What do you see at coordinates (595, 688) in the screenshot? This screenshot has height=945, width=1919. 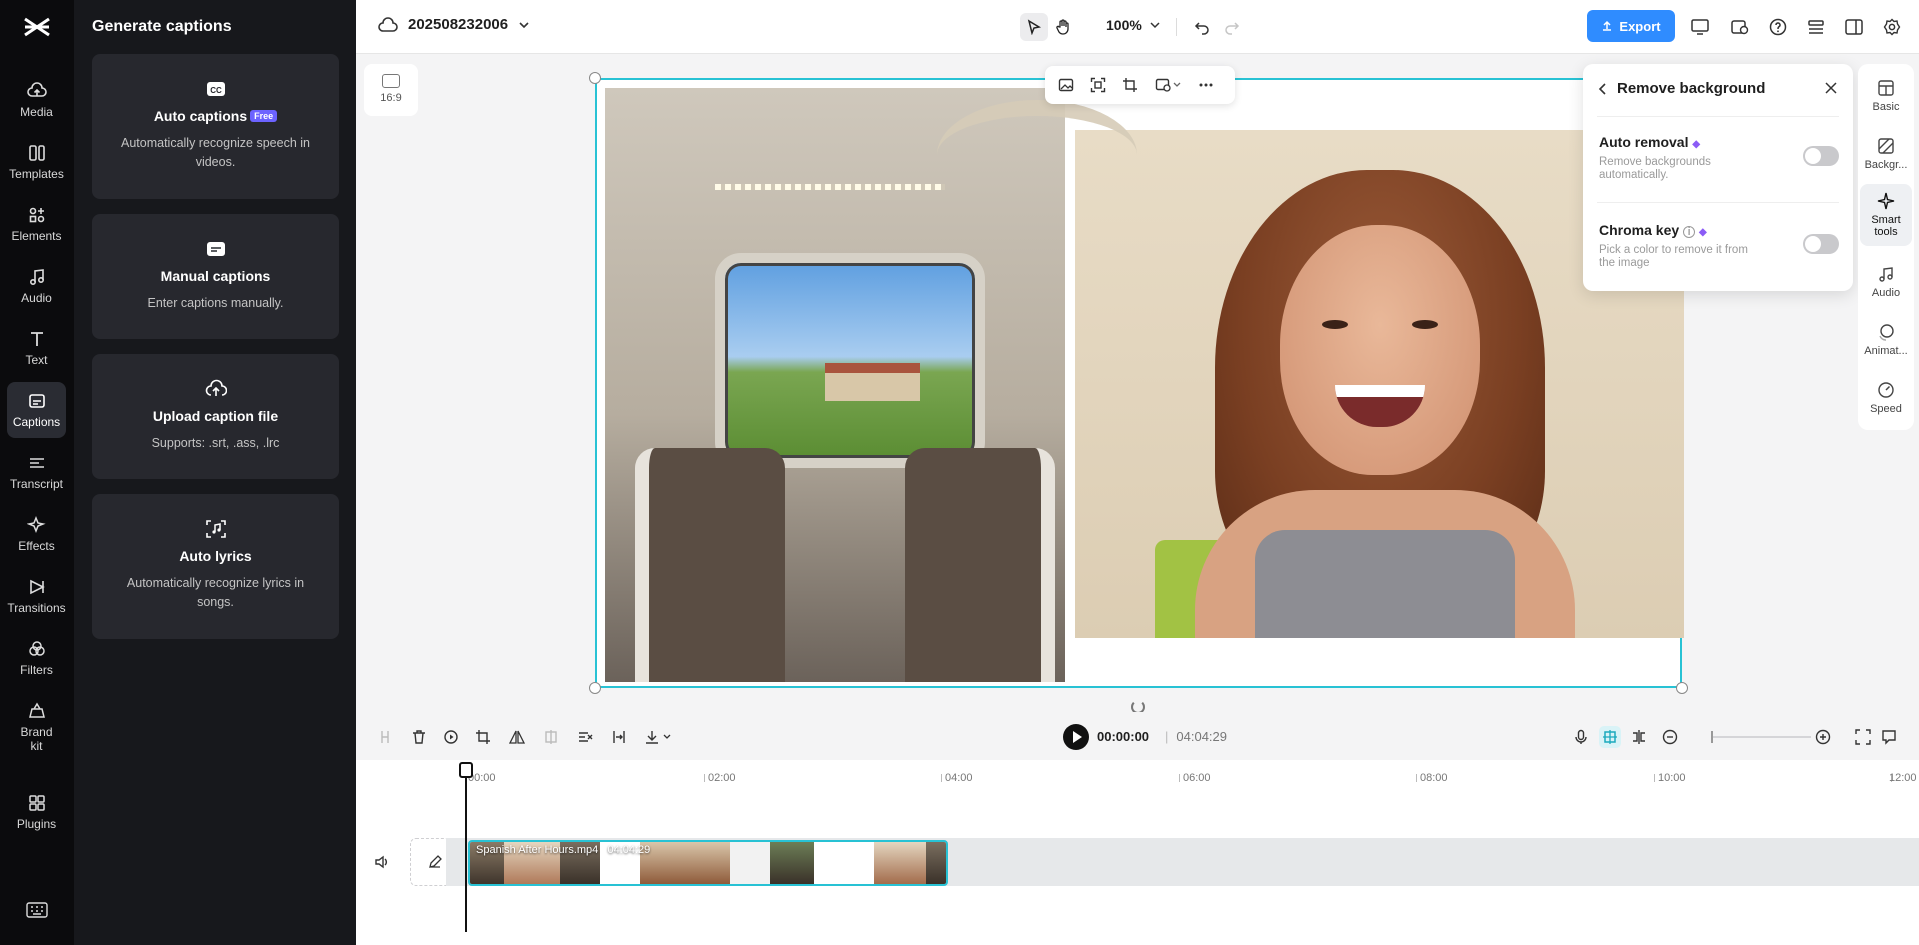 I see `resize-handle-bottom-left` at bounding box center [595, 688].